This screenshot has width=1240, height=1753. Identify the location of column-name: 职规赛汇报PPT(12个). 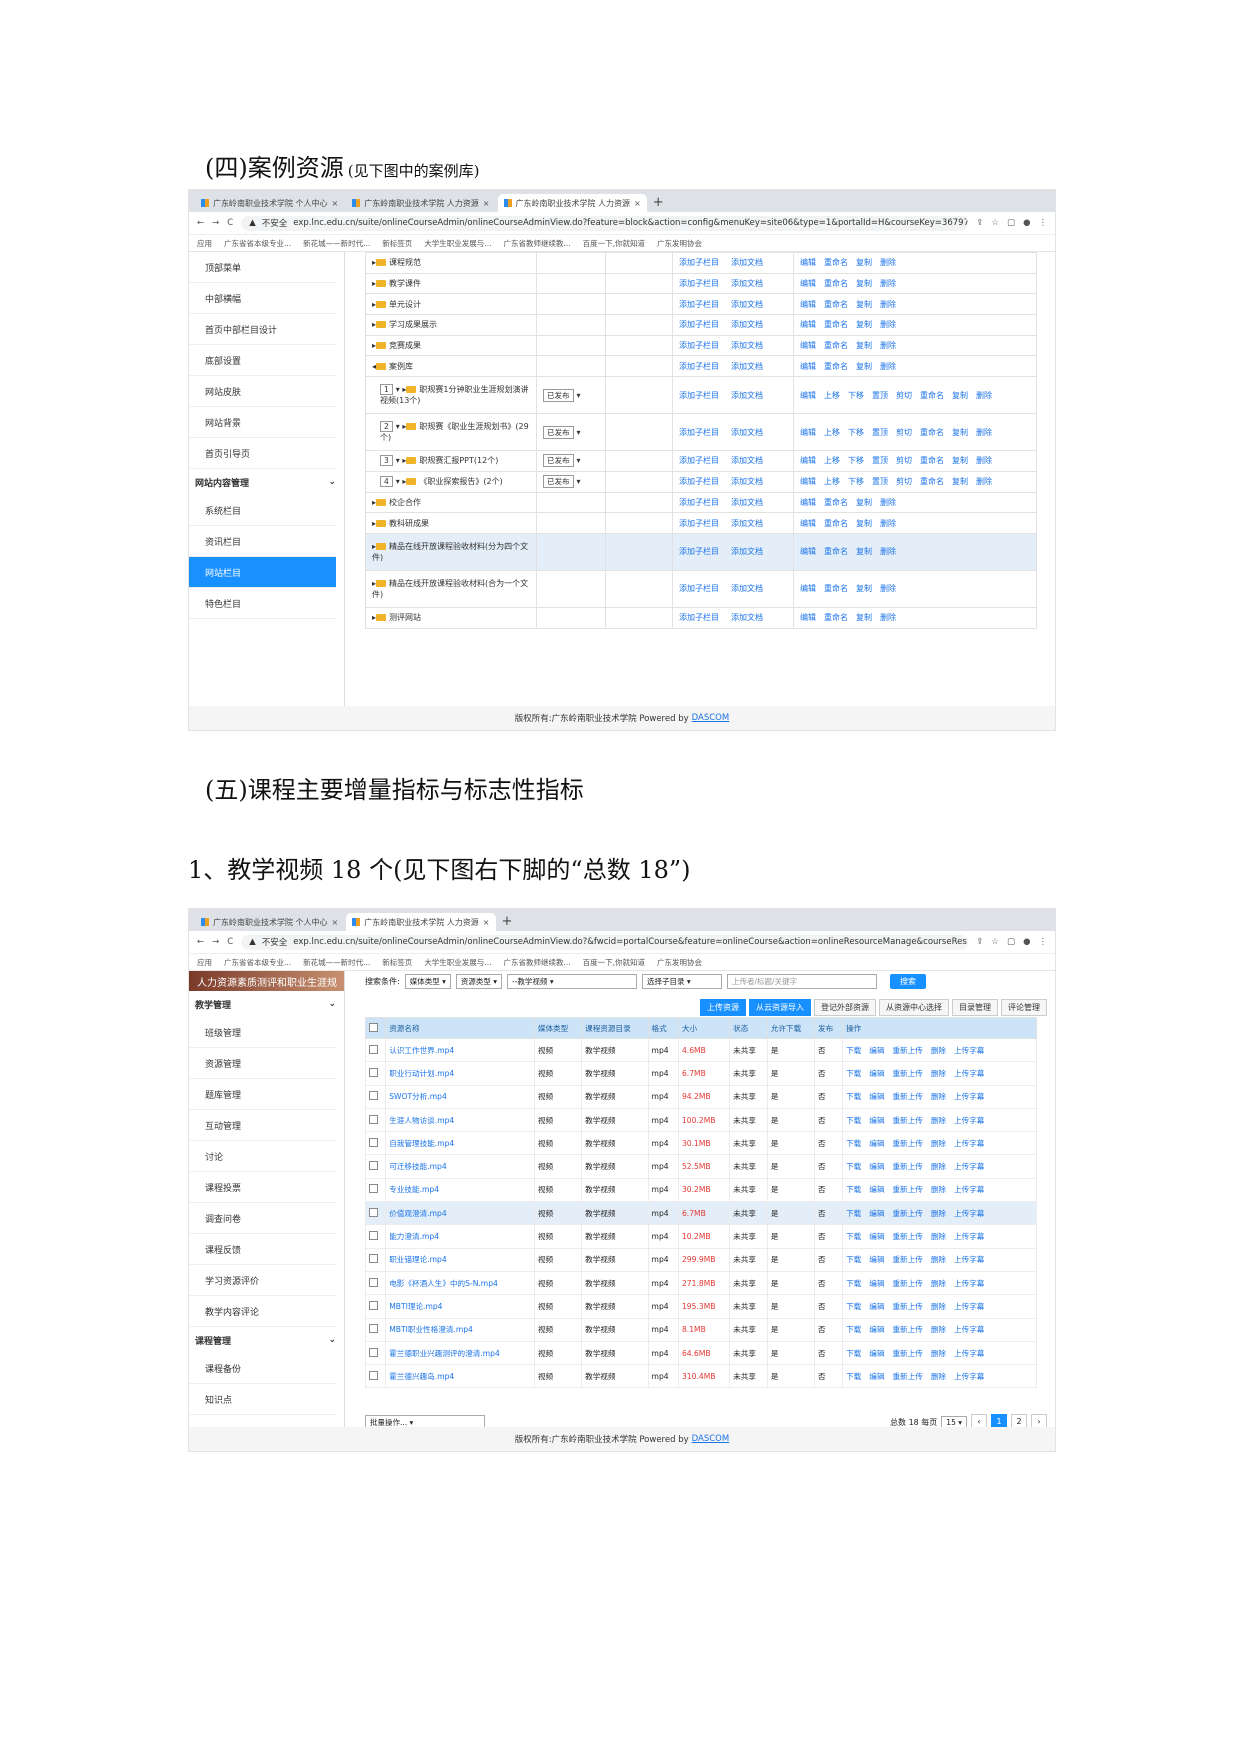
(458, 460).